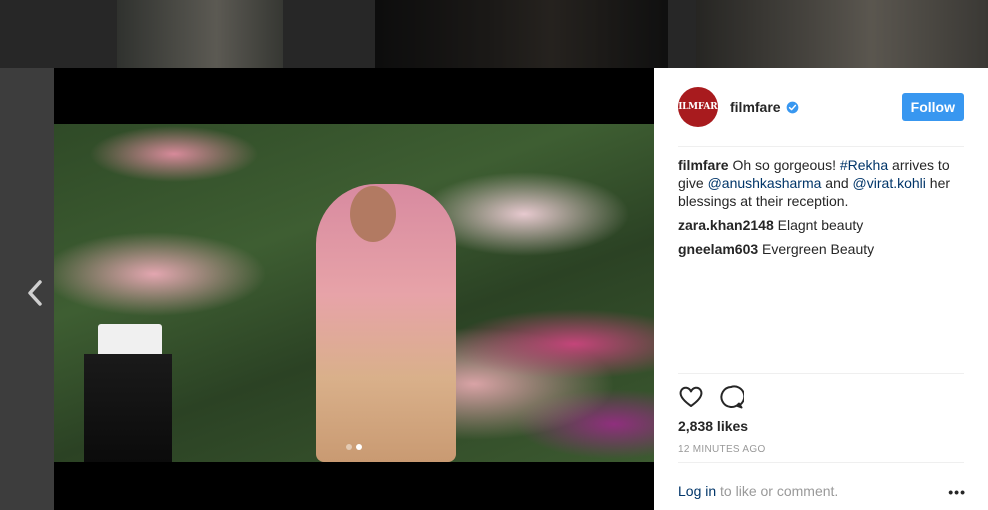  What do you see at coordinates (889, 183) in the screenshot?
I see `mention-link: @virat.kohli` at bounding box center [889, 183].